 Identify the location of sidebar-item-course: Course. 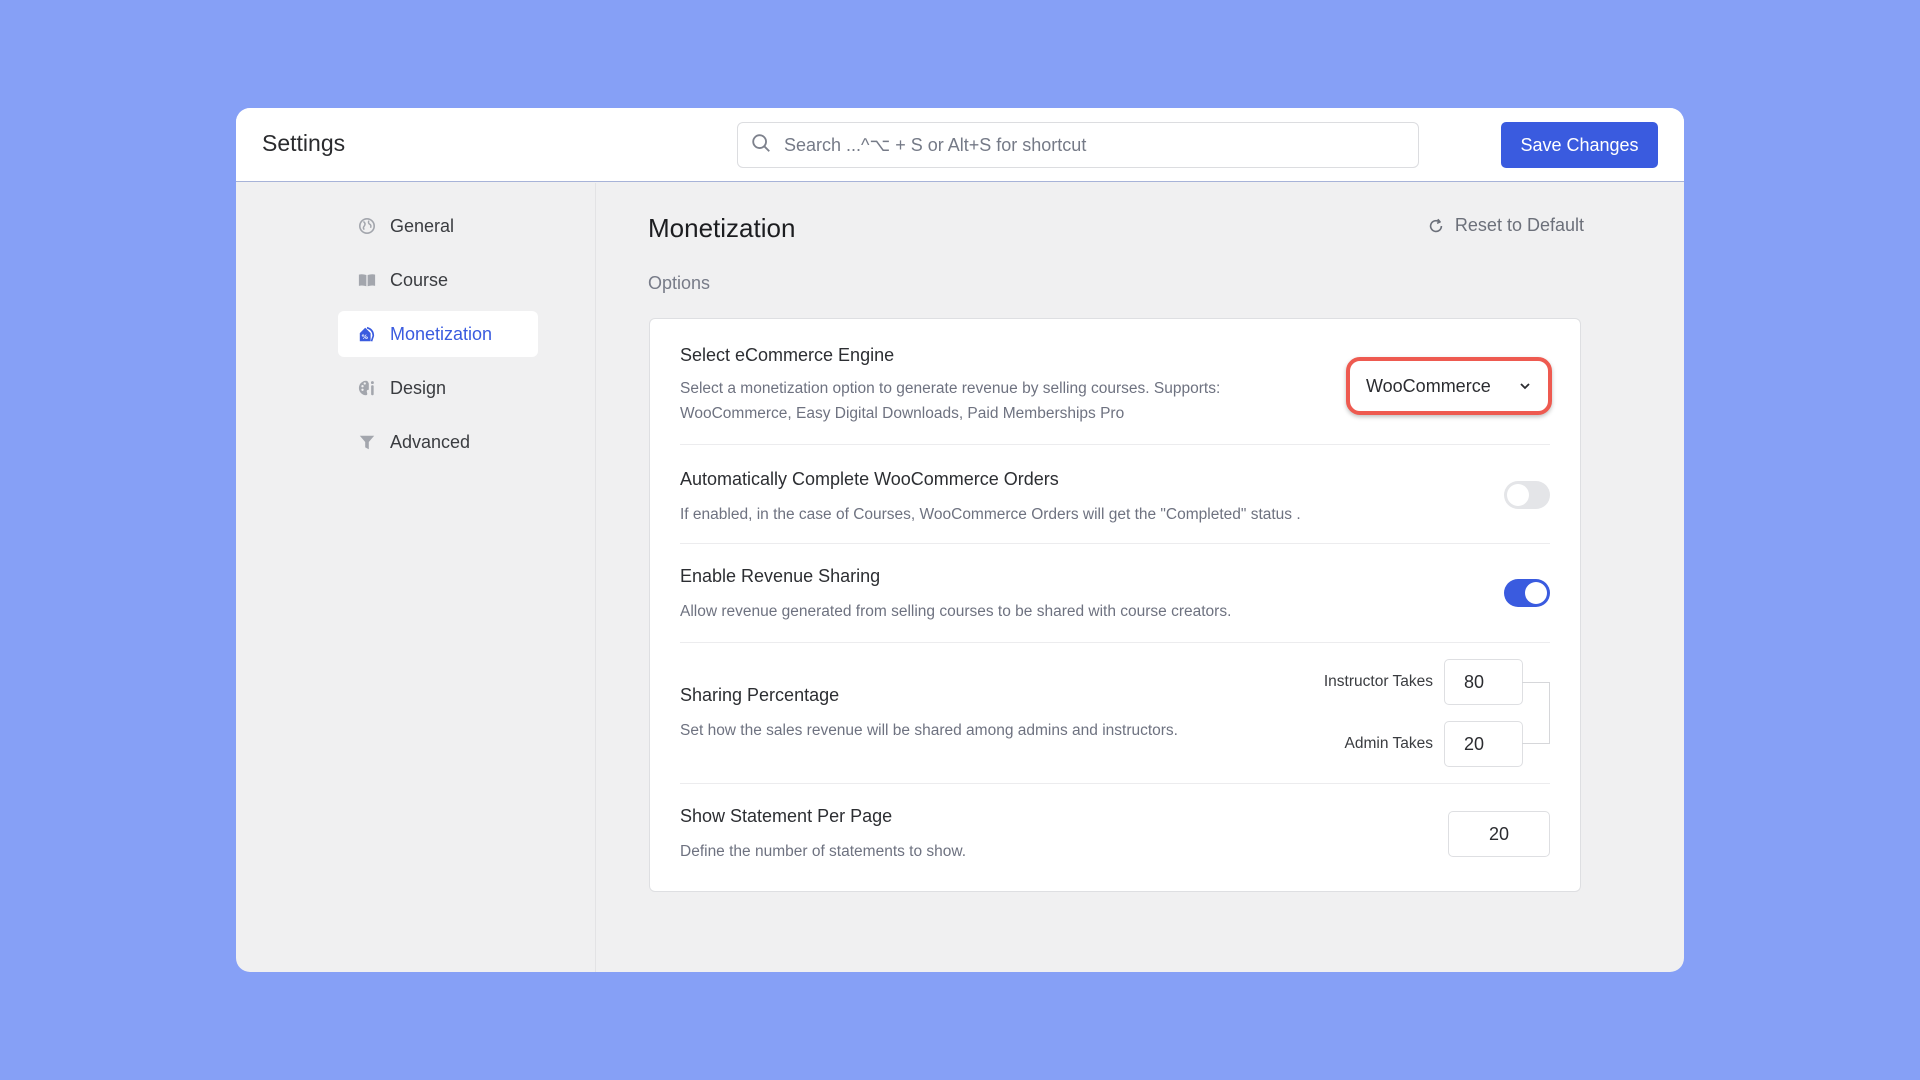
(438, 280).